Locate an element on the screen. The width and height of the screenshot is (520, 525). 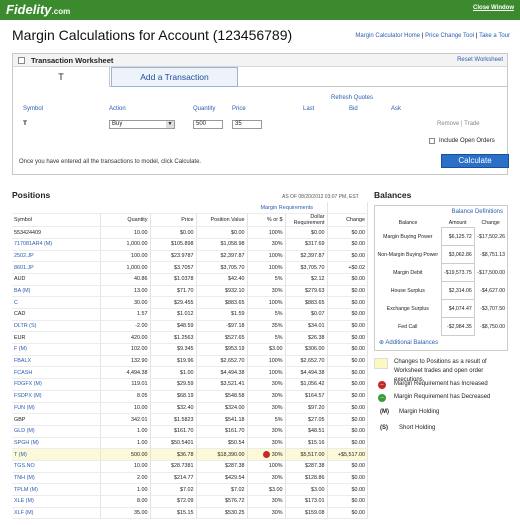
increase-icon: – is located at coordinates (382, 385).